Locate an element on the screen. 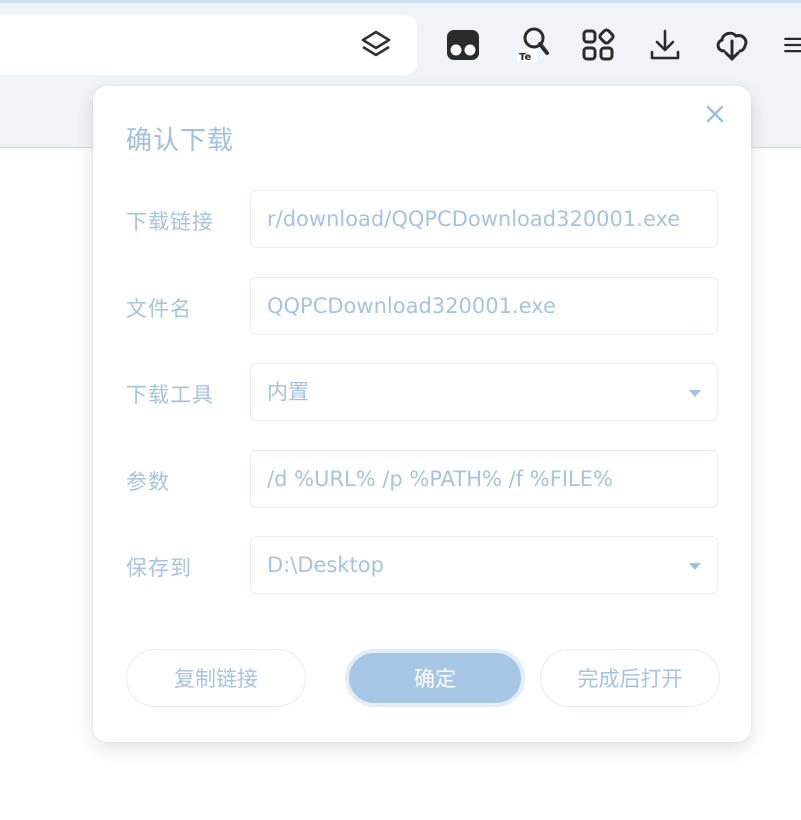  download-icon is located at coordinates (665, 45).